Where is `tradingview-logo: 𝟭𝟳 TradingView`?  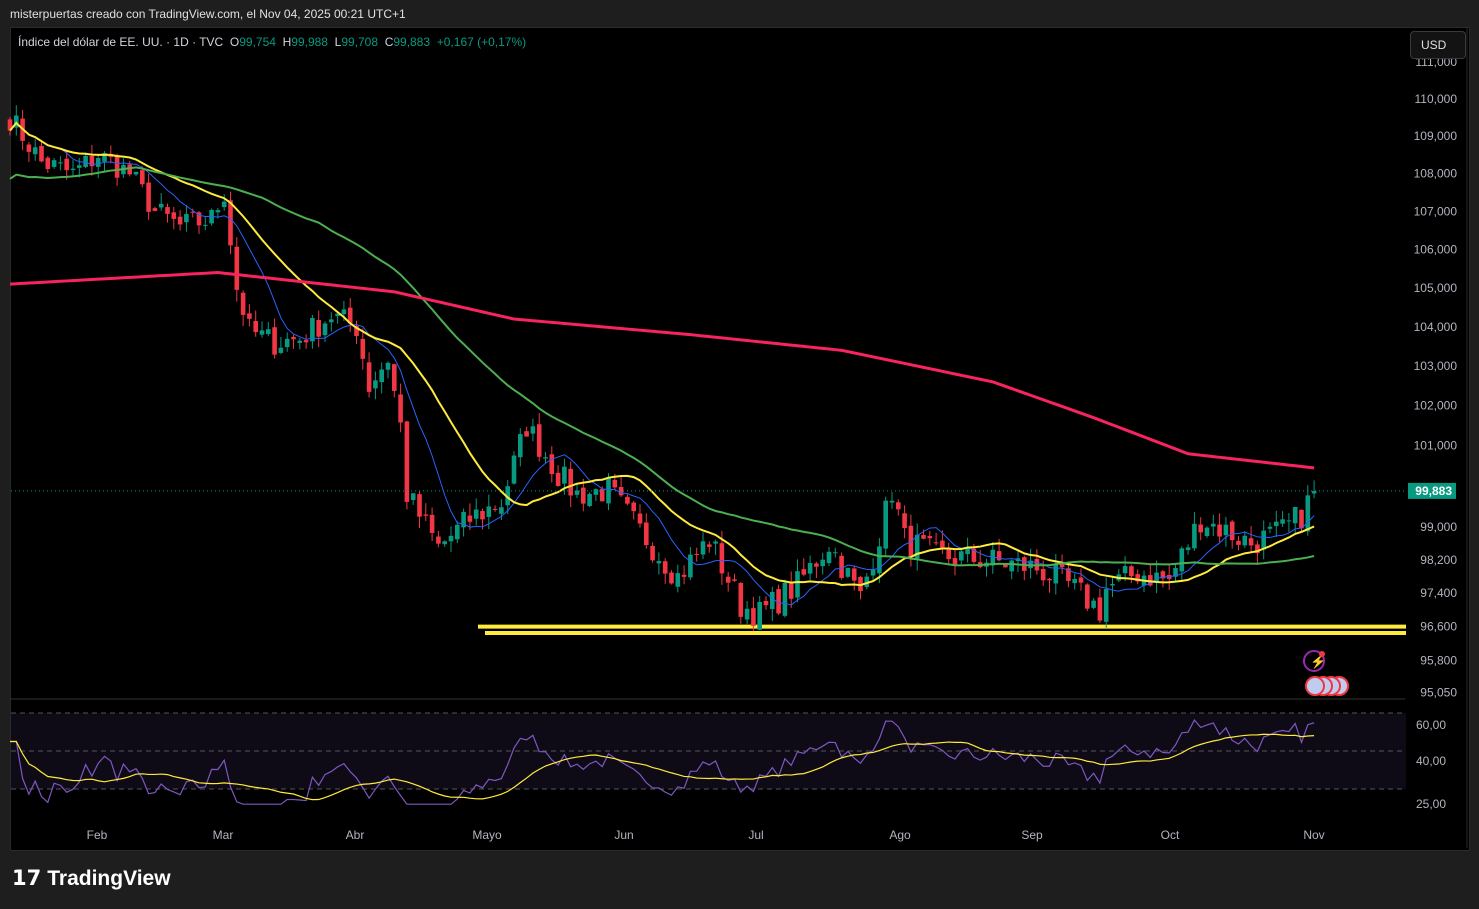 tradingview-logo: 𝟭𝟳 TradingView is located at coordinates (91, 878).